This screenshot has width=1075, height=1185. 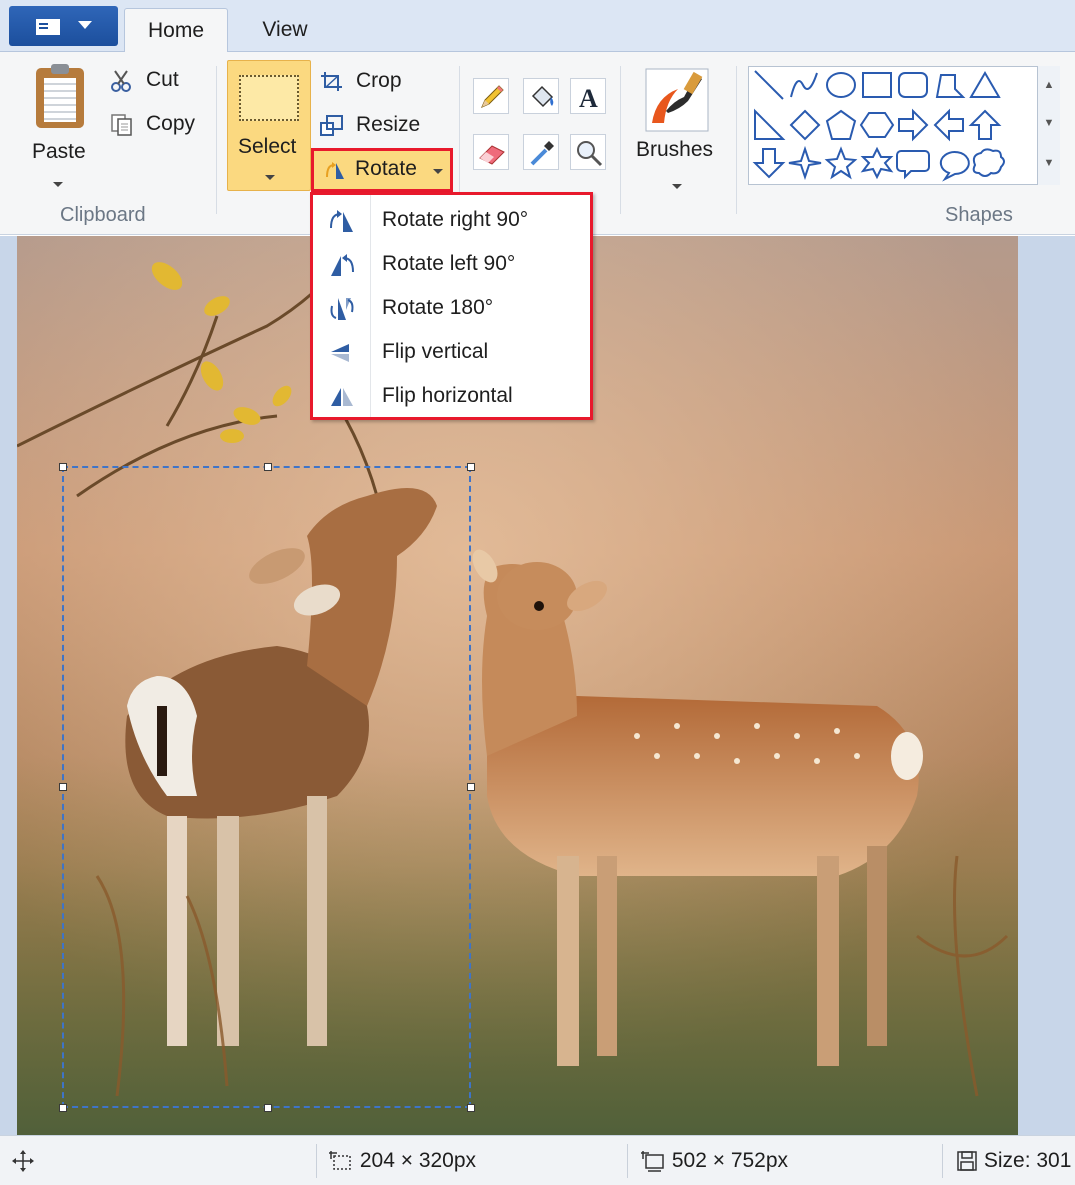 What do you see at coordinates (382, 170) in the screenshot?
I see `rotate-button: Rotate` at bounding box center [382, 170].